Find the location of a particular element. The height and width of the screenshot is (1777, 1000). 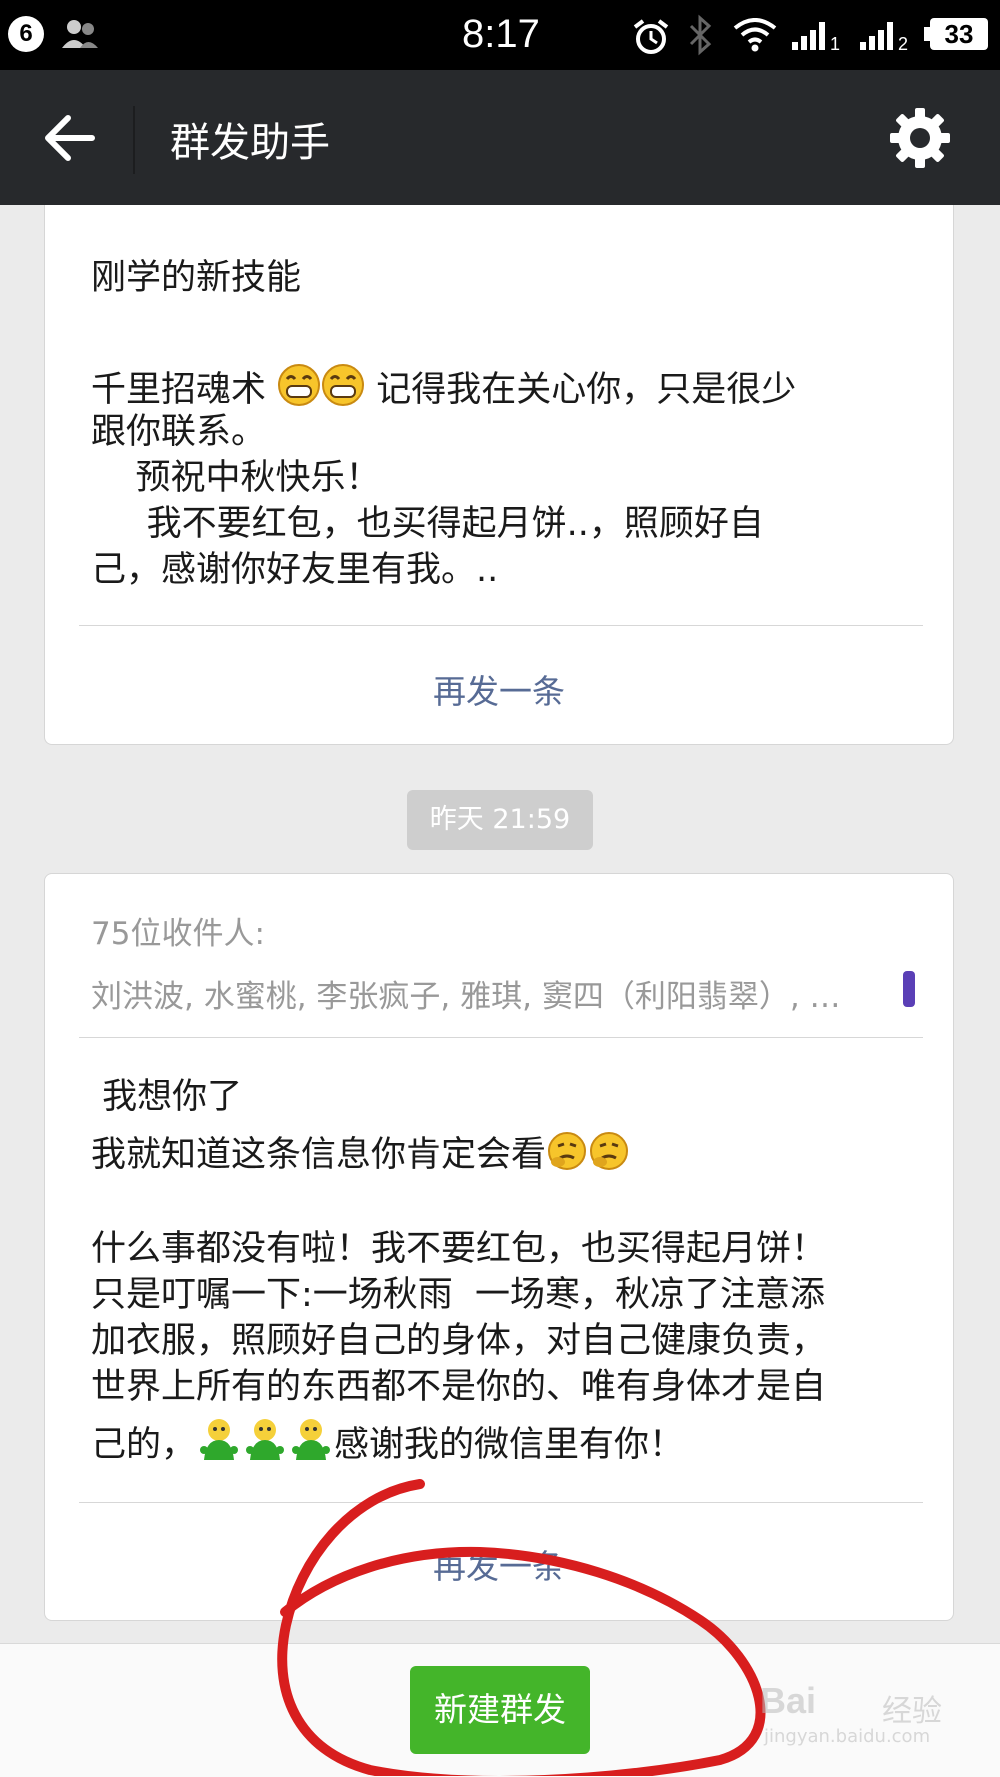

battery-indicator: 33 is located at coordinates (956, 34).